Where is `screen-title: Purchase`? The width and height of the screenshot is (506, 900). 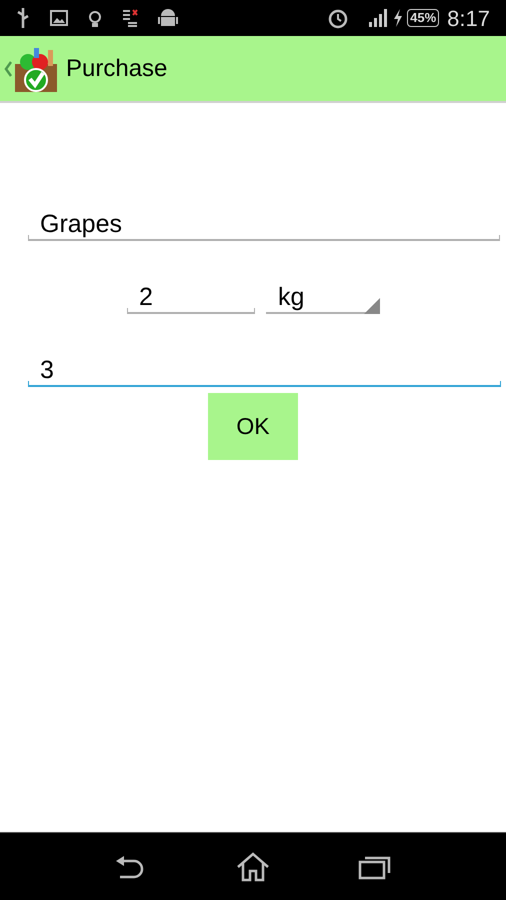
screen-title: Purchase is located at coordinates (117, 69).